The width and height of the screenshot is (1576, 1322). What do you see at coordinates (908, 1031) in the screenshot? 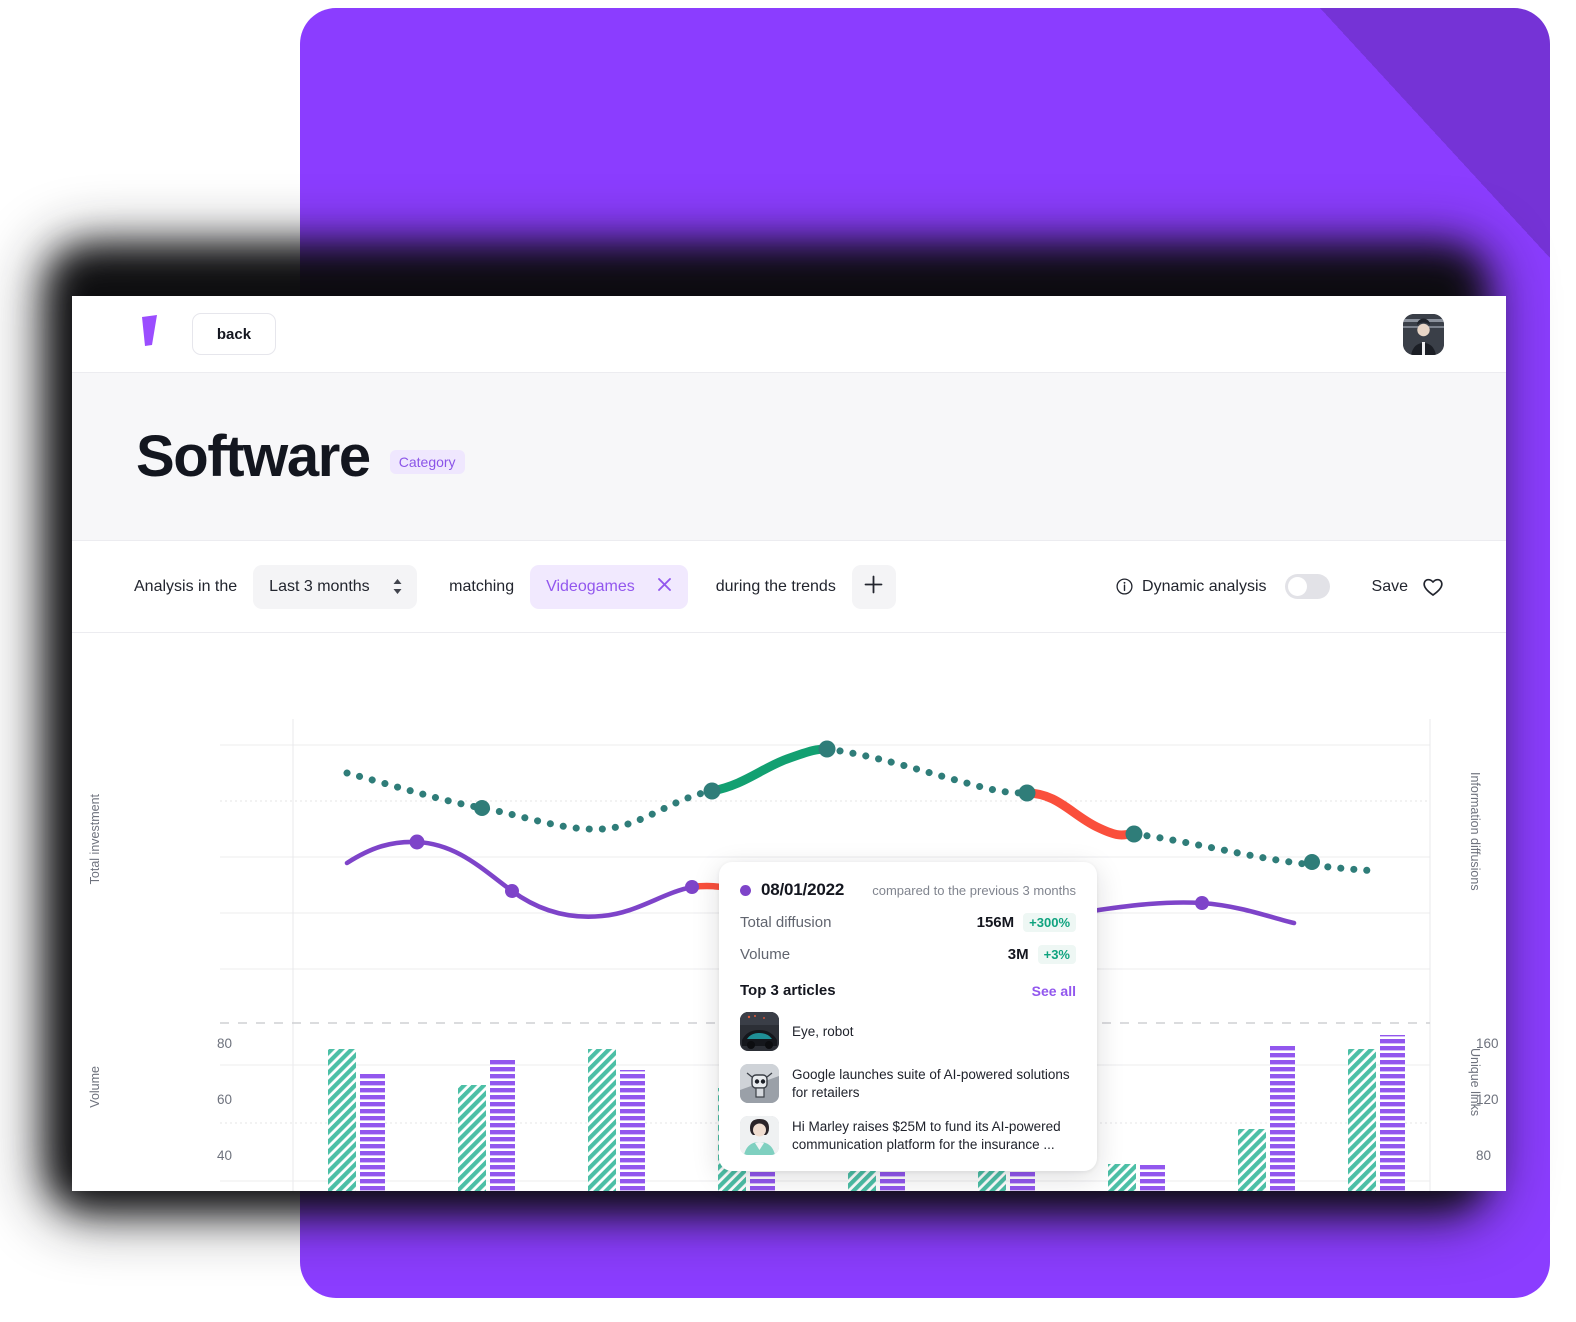
I see `list-item: Eye, robot` at bounding box center [908, 1031].